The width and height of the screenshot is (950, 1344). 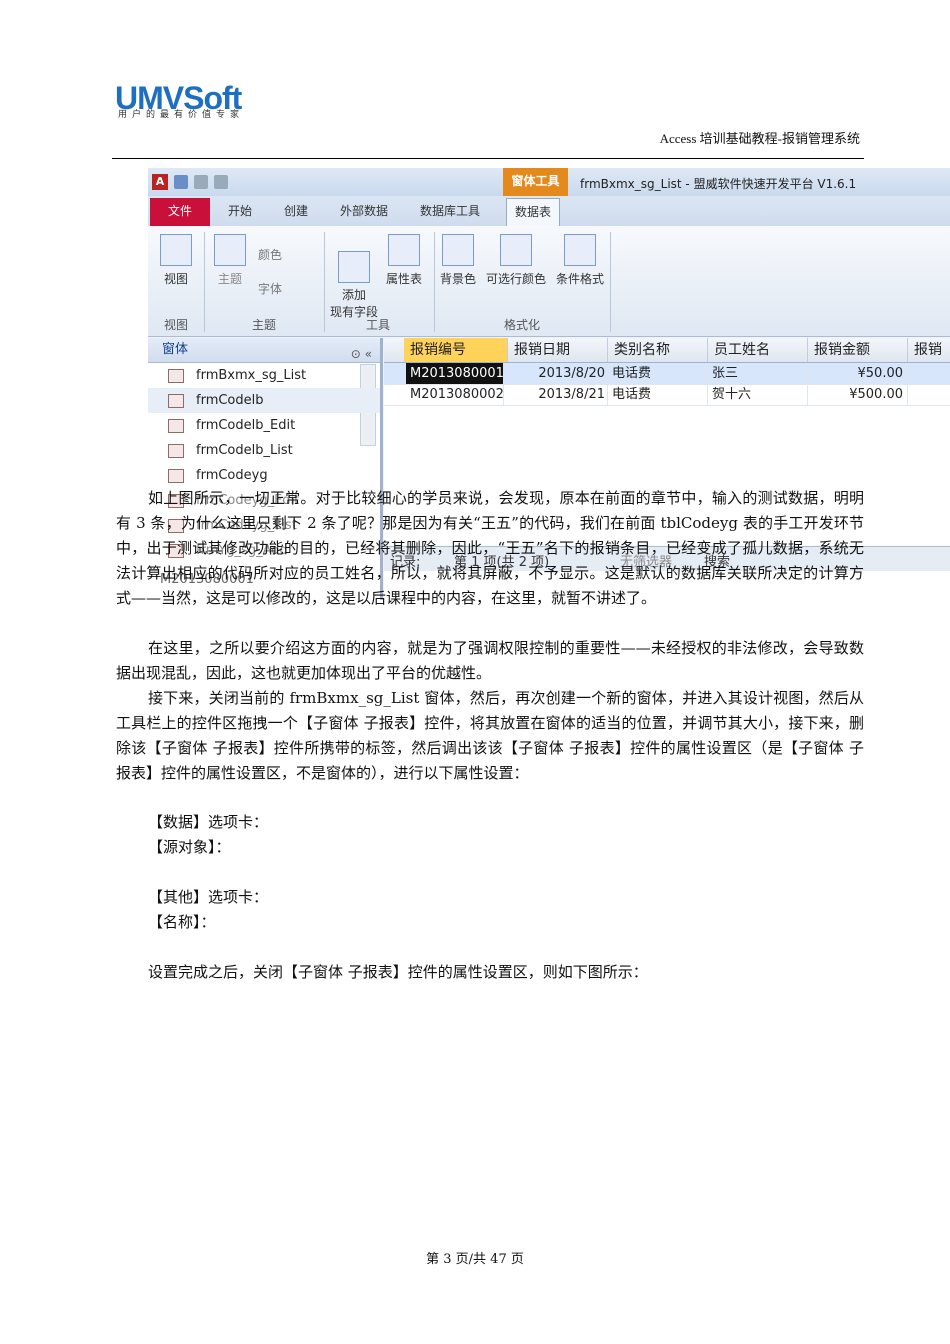 What do you see at coordinates (758, 394) in the screenshot?
I see `table-cell: 贺十六` at bounding box center [758, 394].